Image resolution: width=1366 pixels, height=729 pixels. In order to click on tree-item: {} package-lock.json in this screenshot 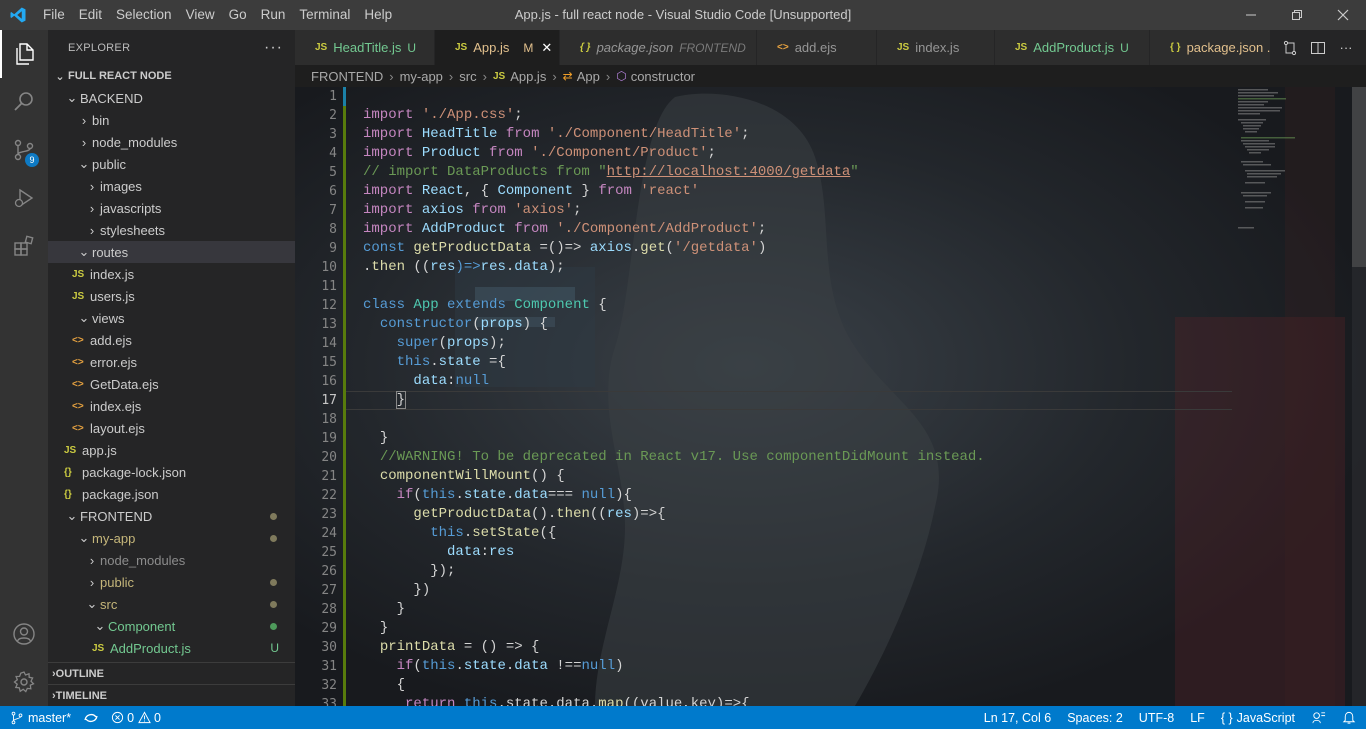, I will do `click(171, 472)`.